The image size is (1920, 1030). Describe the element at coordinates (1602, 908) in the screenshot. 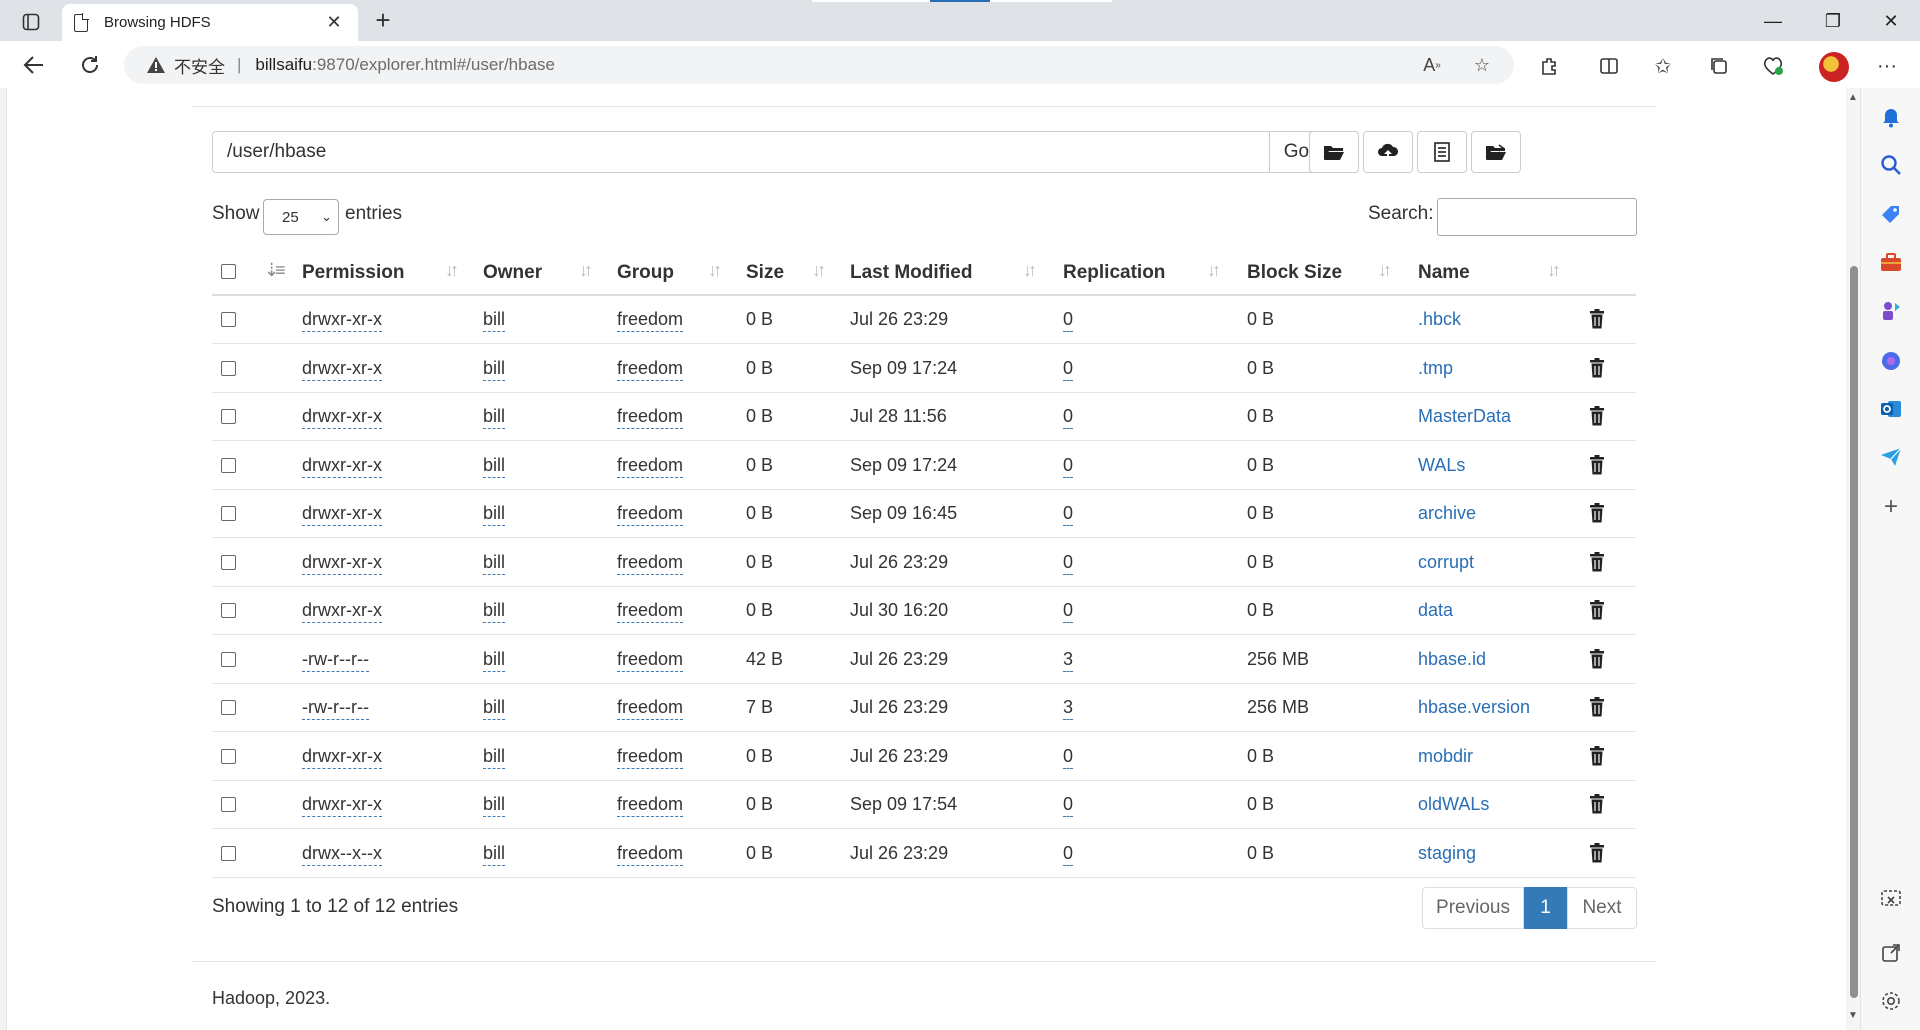

I see `next-button: Next` at that location.